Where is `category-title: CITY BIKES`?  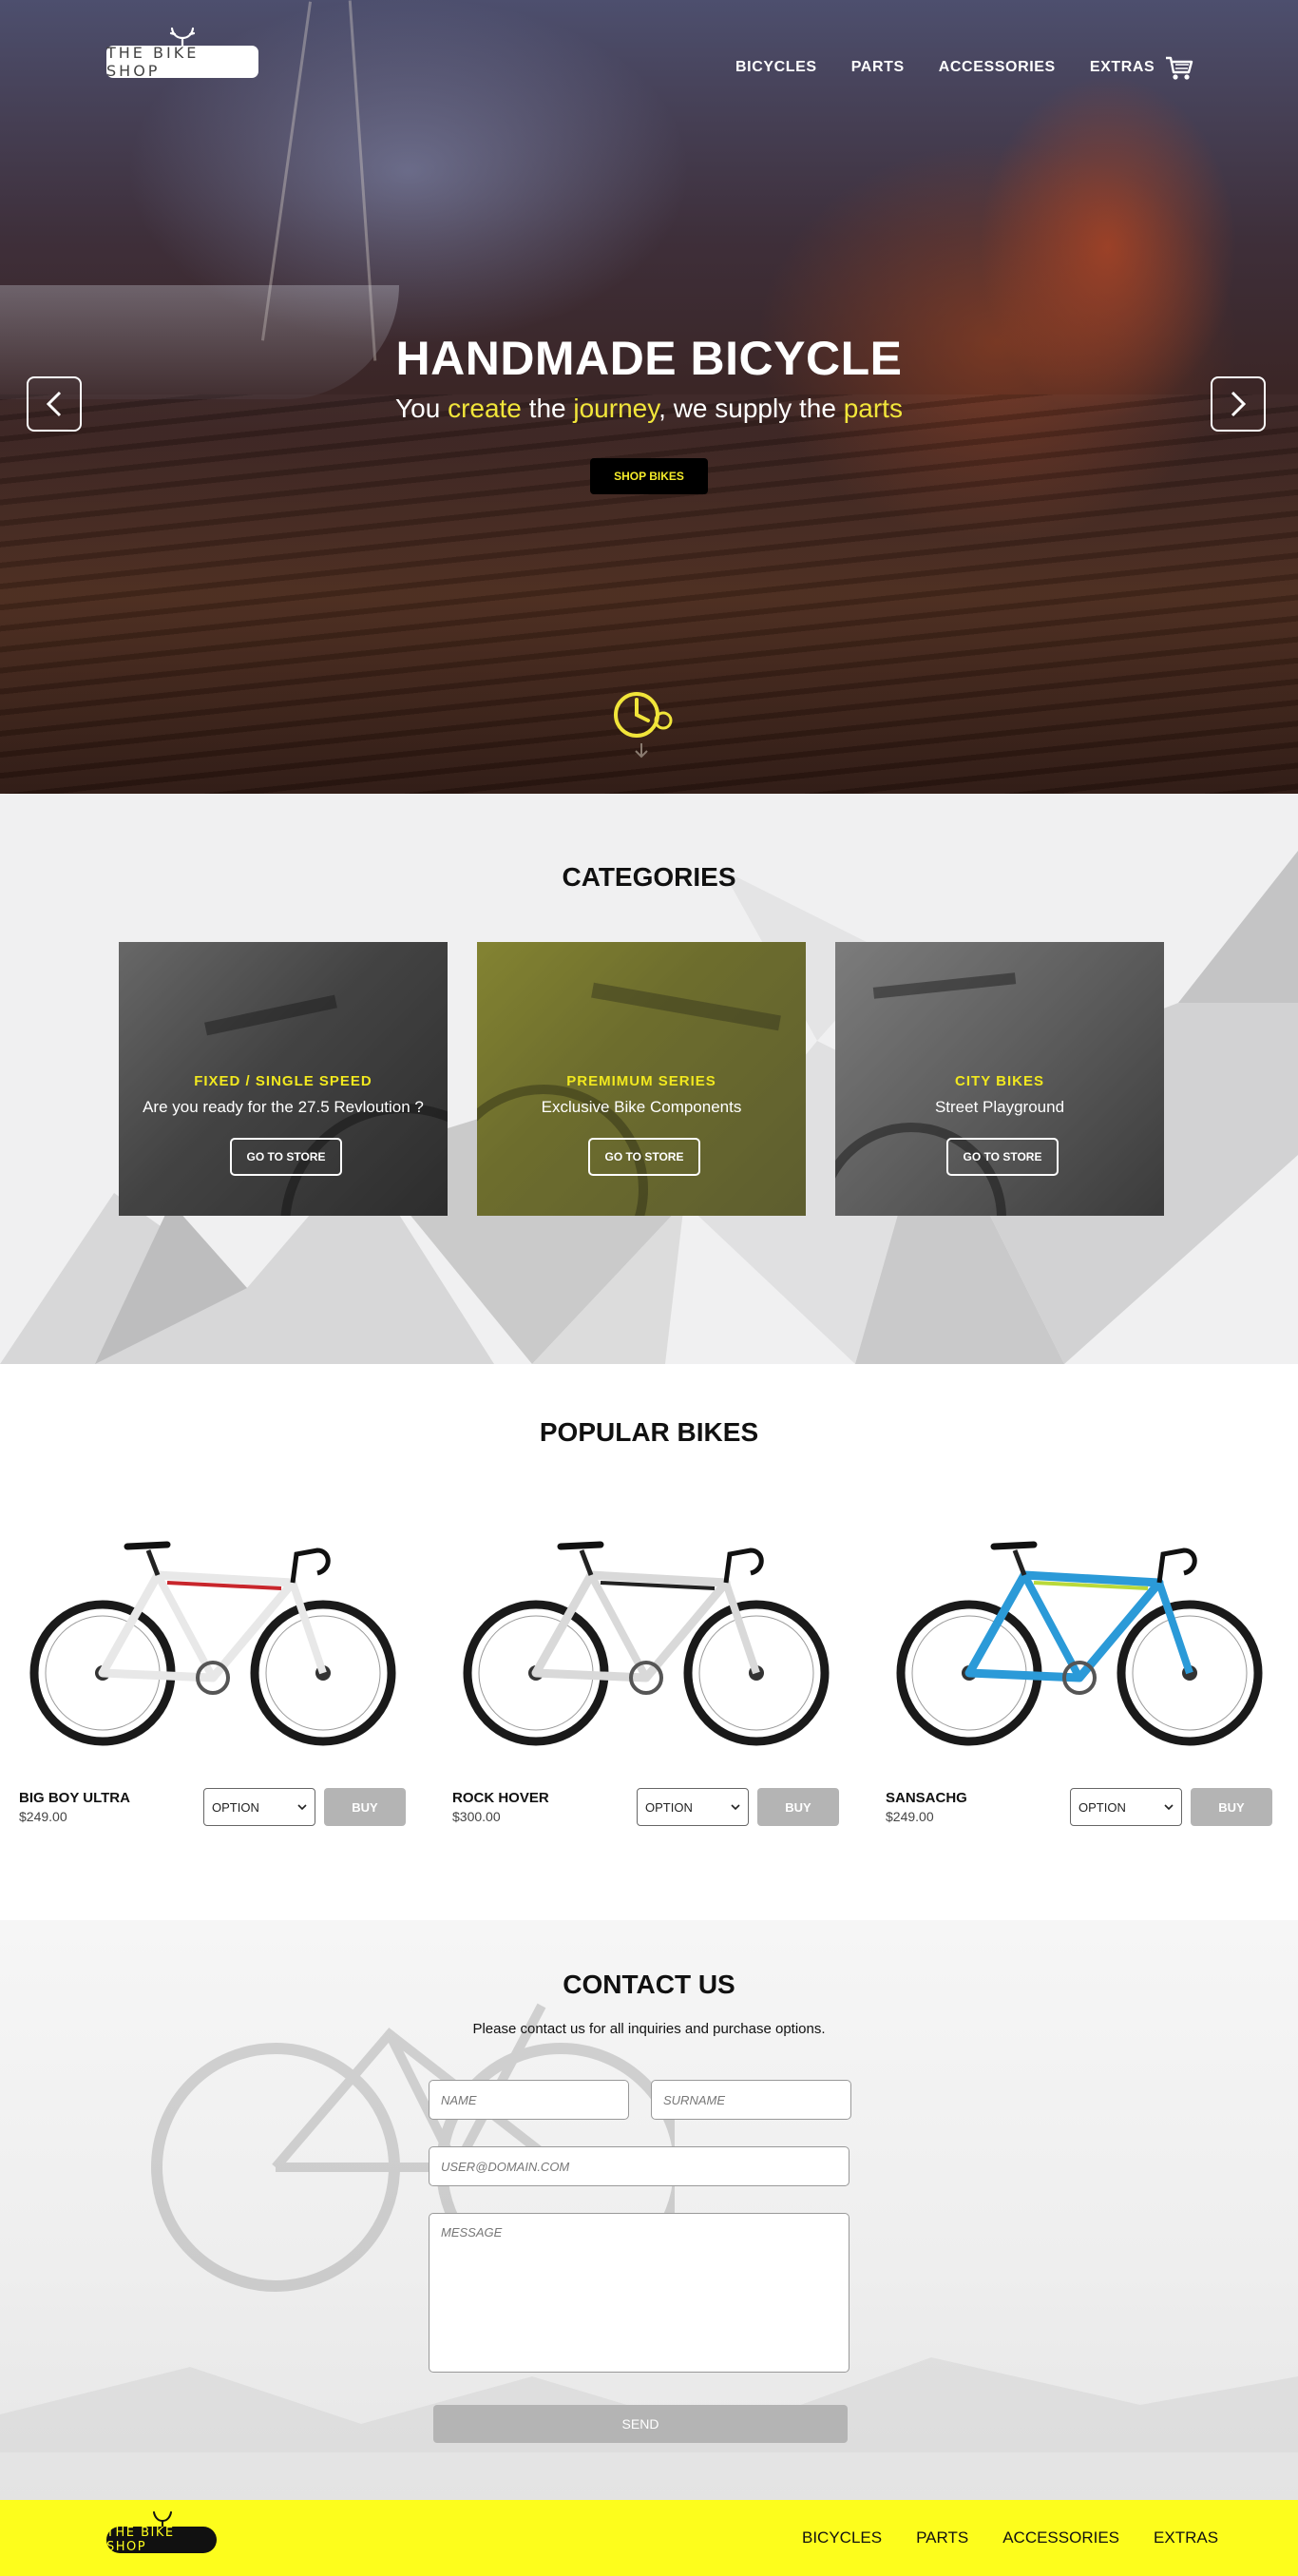 category-title: CITY BIKES is located at coordinates (999, 1081).